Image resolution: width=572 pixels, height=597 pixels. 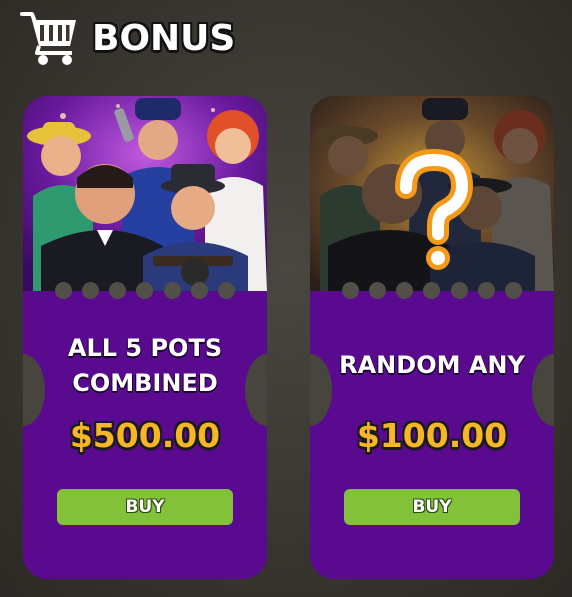 What do you see at coordinates (432, 193) in the screenshot?
I see `mystery-question-mark-illustration` at bounding box center [432, 193].